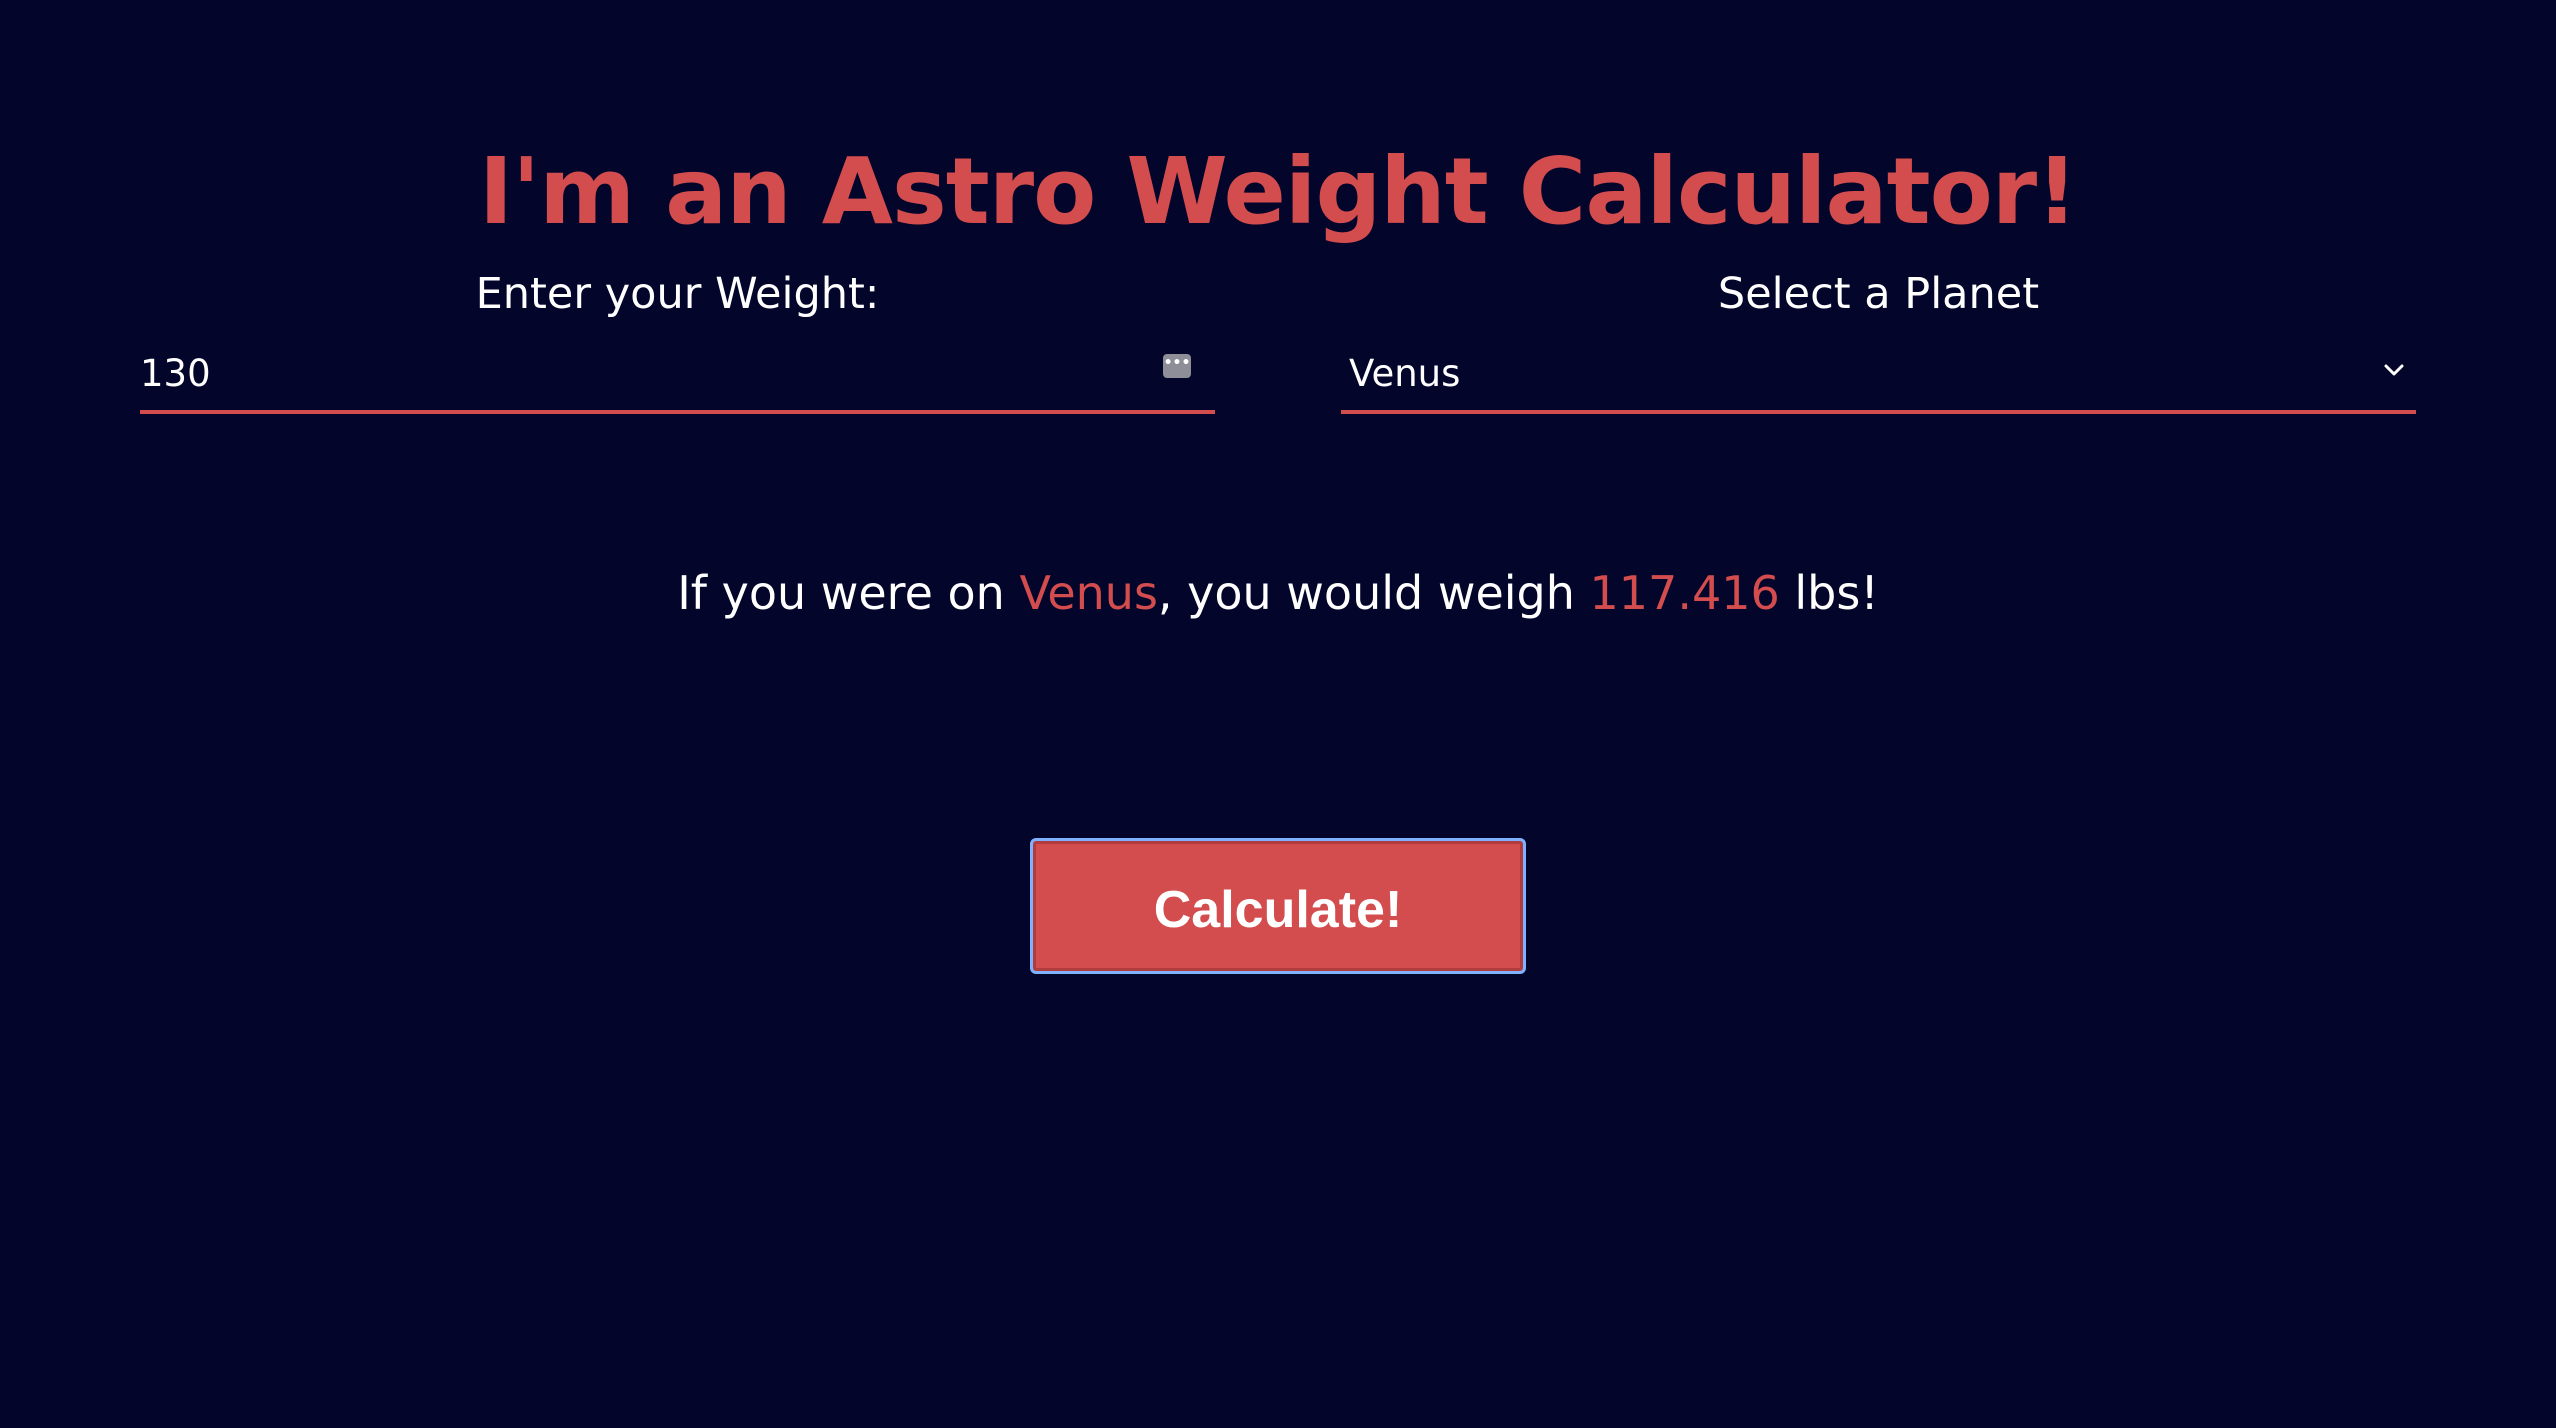 The image size is (2556, 1428). I want to click on result-prefix: If you were on, so click(848, 593).